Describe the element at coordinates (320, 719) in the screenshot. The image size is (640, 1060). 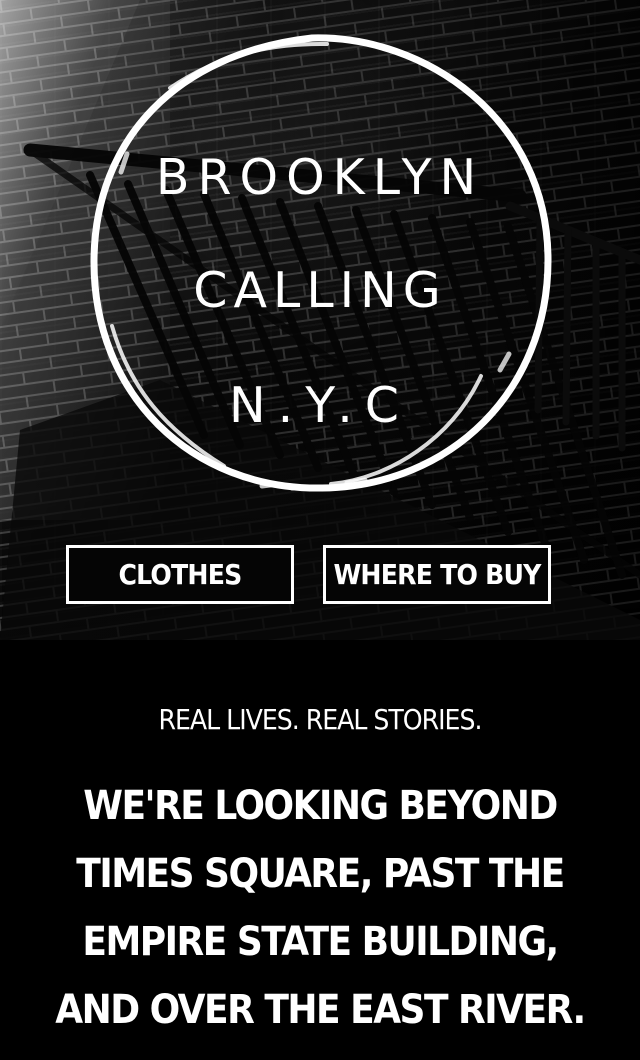
I see `tagline: REAL LIVES. REAL STORIES.` at that location.